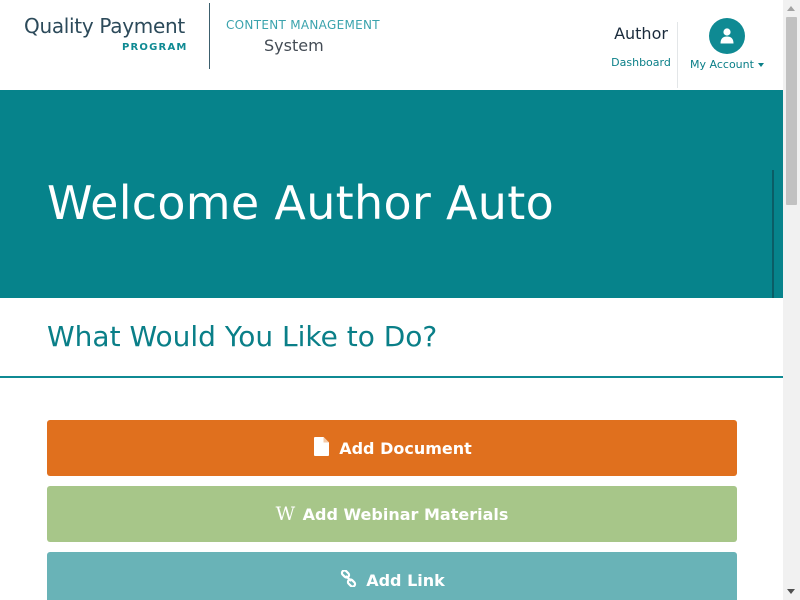 Image resolution: width=800 pixels, height=600 pixels. What do you see at coordinates (321, 448) in the screenshot?
I see `file-icon` at bounding box center [321, 448].